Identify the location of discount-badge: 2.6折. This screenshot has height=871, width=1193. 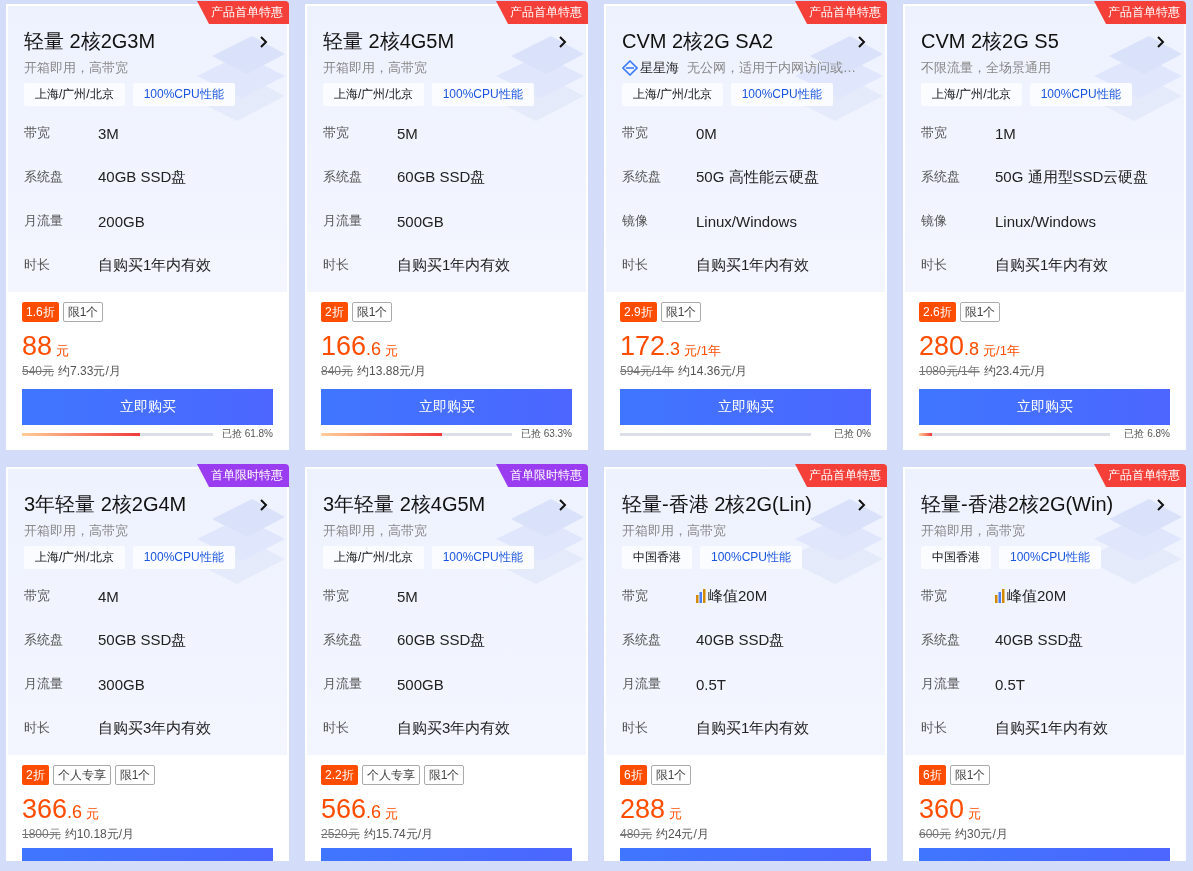
(937, 312).